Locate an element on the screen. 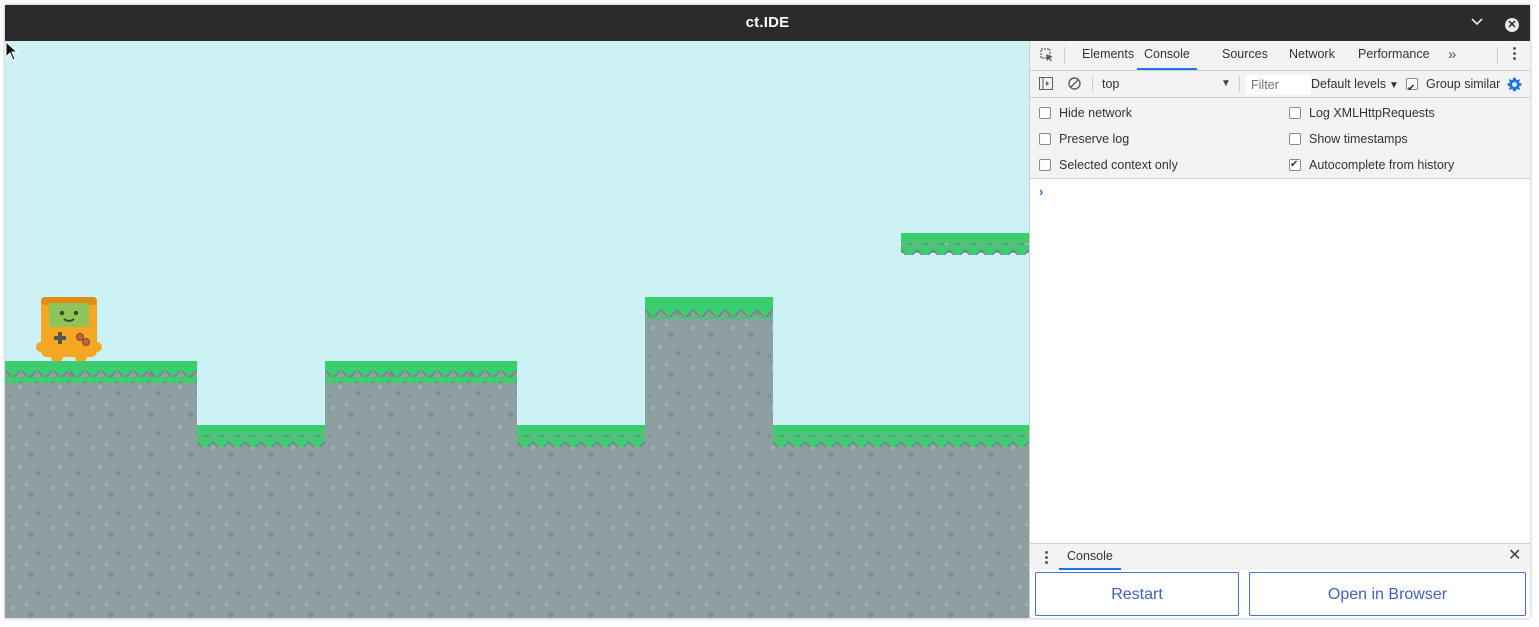 The image size is (1539, 627). inspect-element-icon is located at coordinates (1047, 55).